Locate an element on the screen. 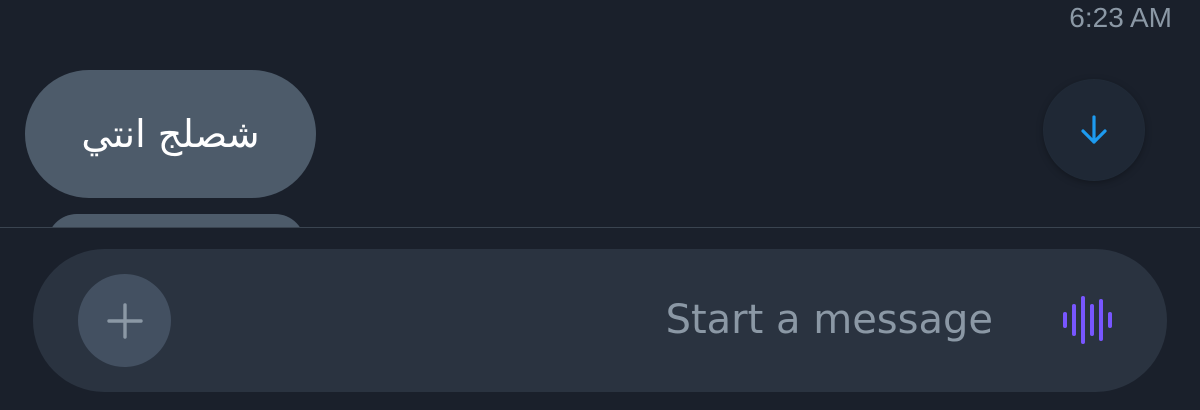 This screenshot has width=1200, height=410. received-message-bubble: شصلج انتي is located at coordinates (170, 134).